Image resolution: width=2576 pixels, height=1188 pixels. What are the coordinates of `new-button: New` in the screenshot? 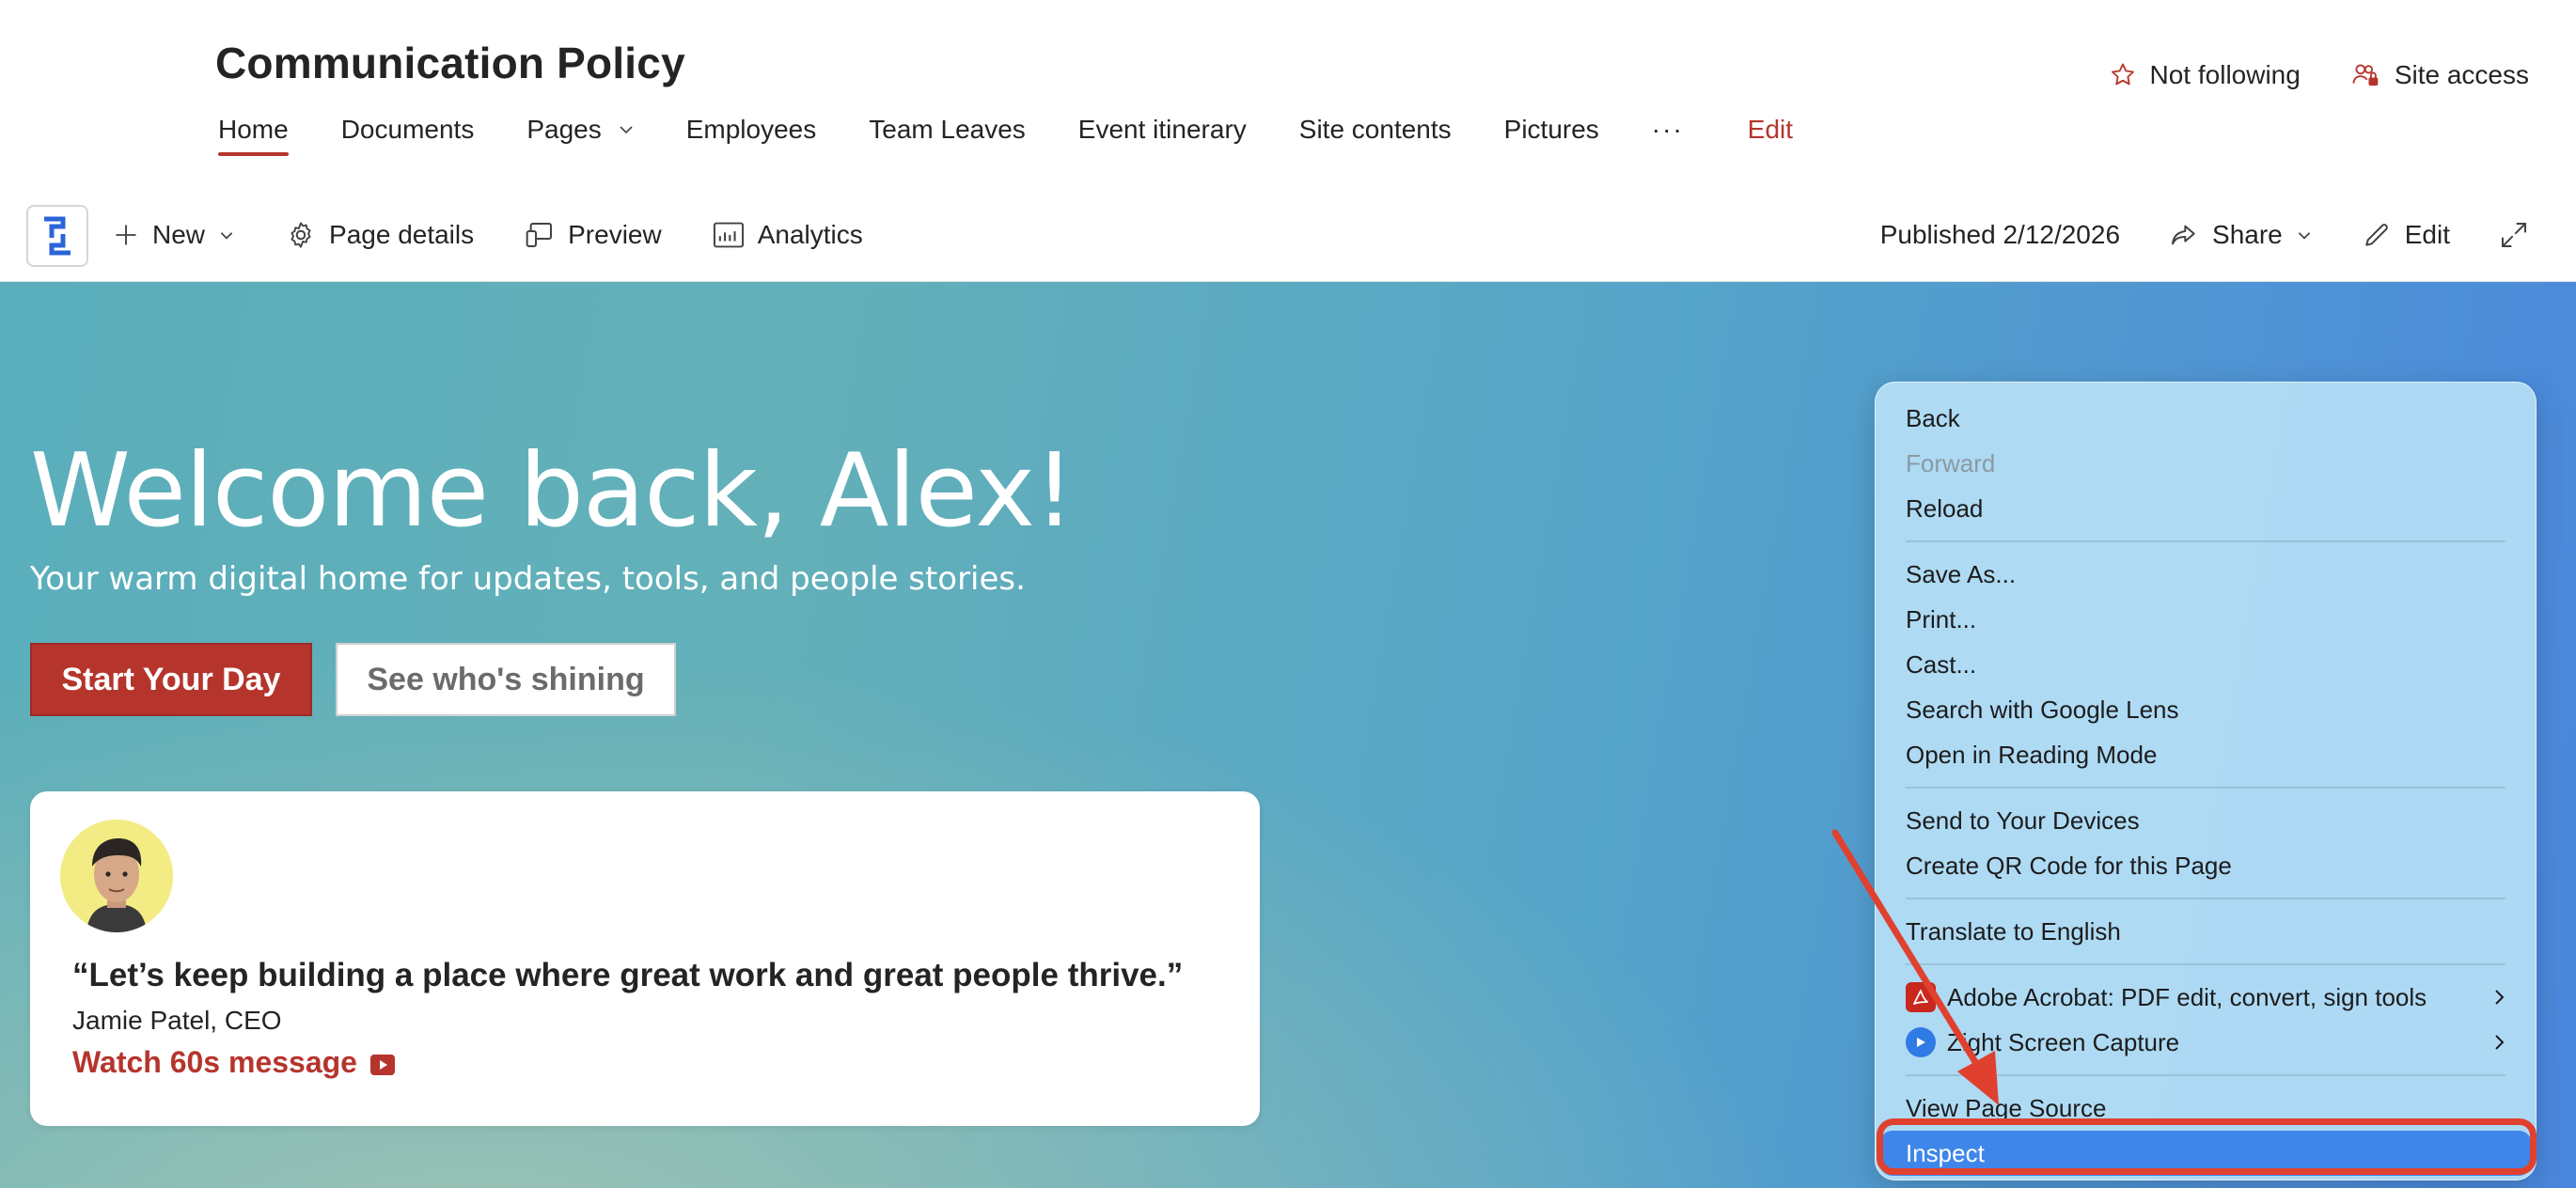 It's located at (174, 235).